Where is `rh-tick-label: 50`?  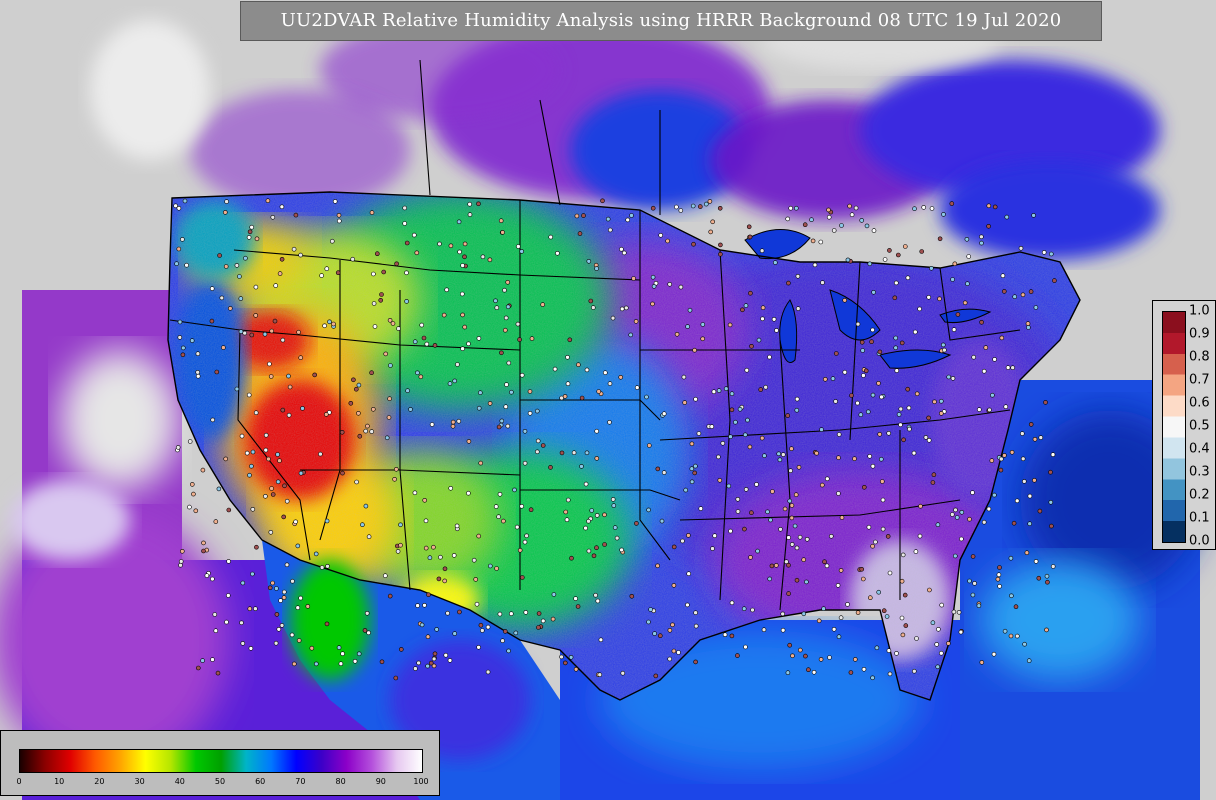 rh-tick-label: 50 is located at coordinates (220, 781).